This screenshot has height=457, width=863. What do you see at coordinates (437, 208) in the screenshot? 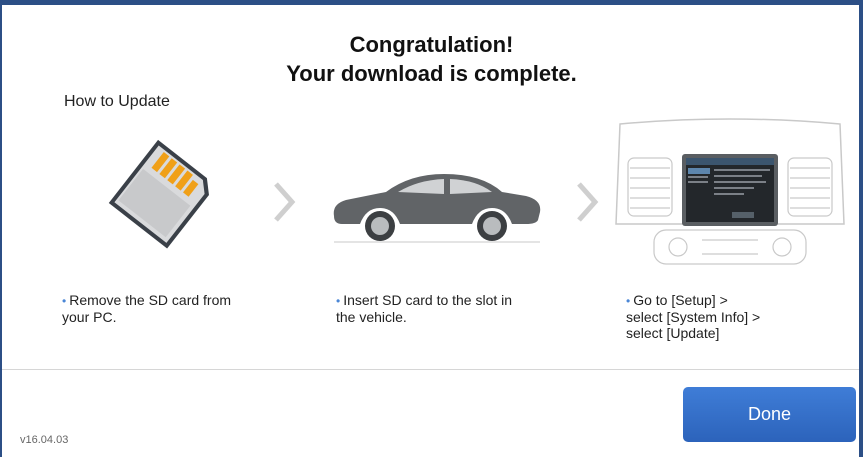
I see `car-icon` at bounding box center [437, 208].